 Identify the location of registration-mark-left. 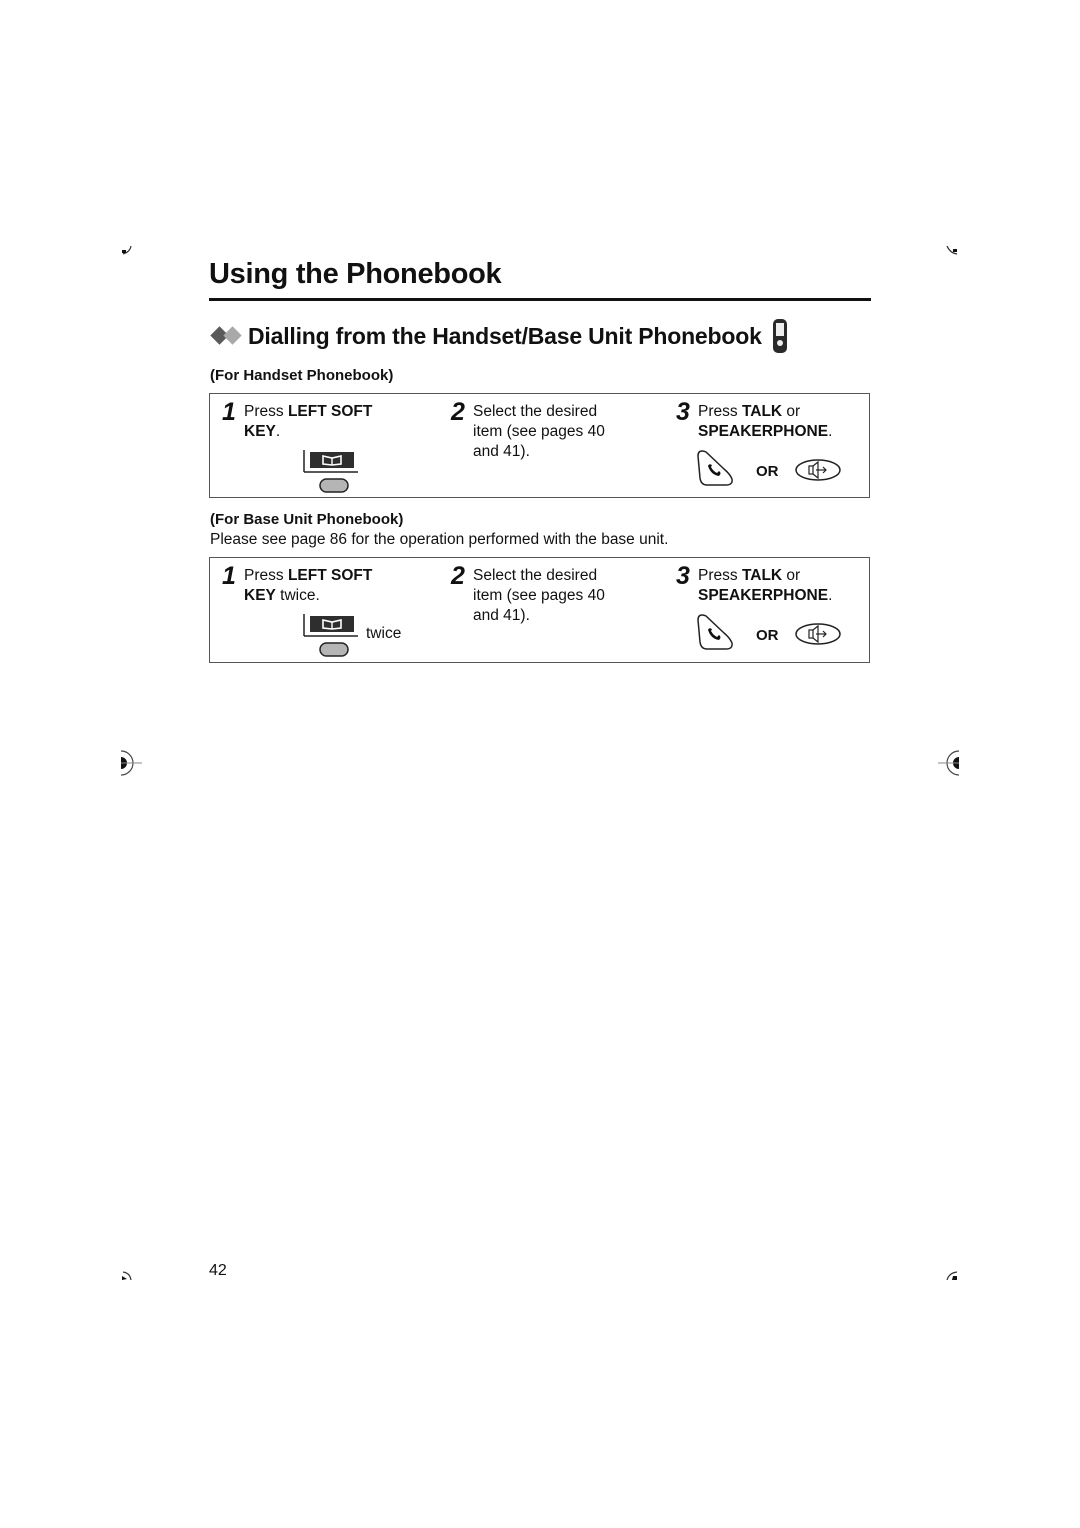
(131, 763).